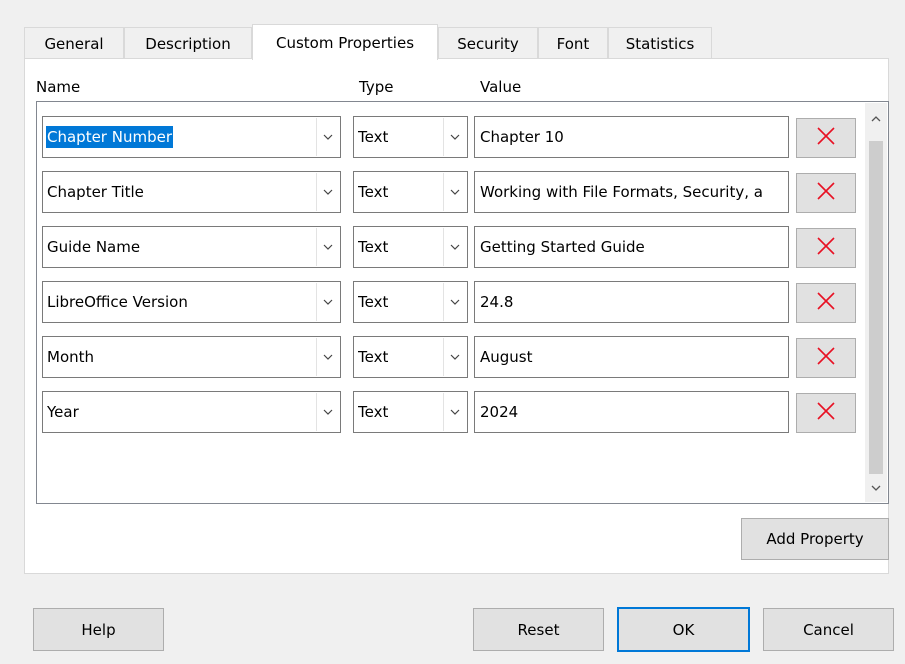  Describe the element at coordinates (506, 357) in the screenshot. I see `property-value: August` at that location.